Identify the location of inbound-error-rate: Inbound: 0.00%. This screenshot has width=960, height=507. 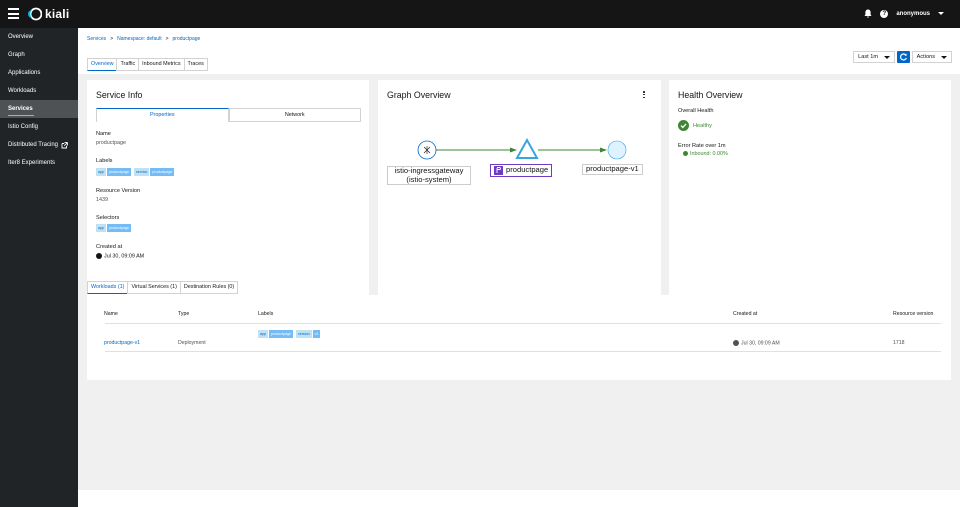
(705, 154).